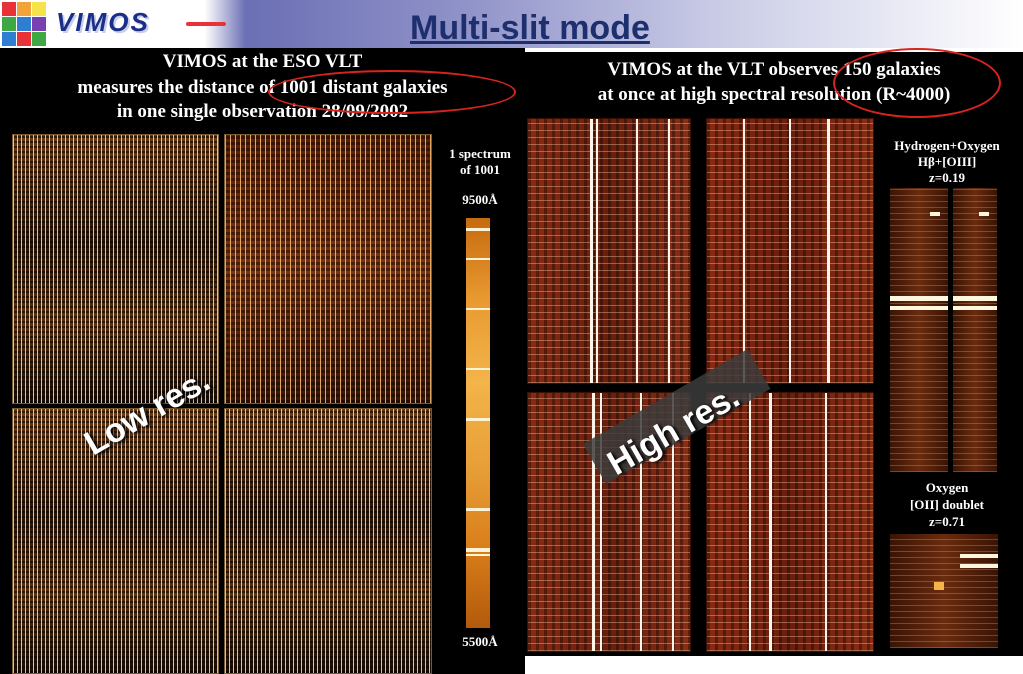 This screenshot has height=674, width=1023. I want to click on lowres-quadrant-bottom-right, so click(328, 541).